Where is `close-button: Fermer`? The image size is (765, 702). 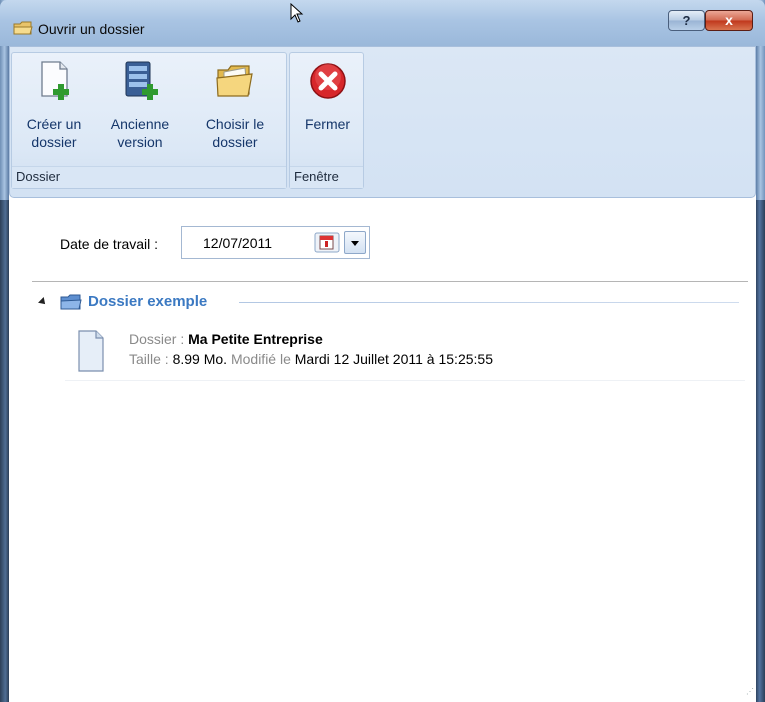
close-button: Fermer is located at coordinates (327, 109).